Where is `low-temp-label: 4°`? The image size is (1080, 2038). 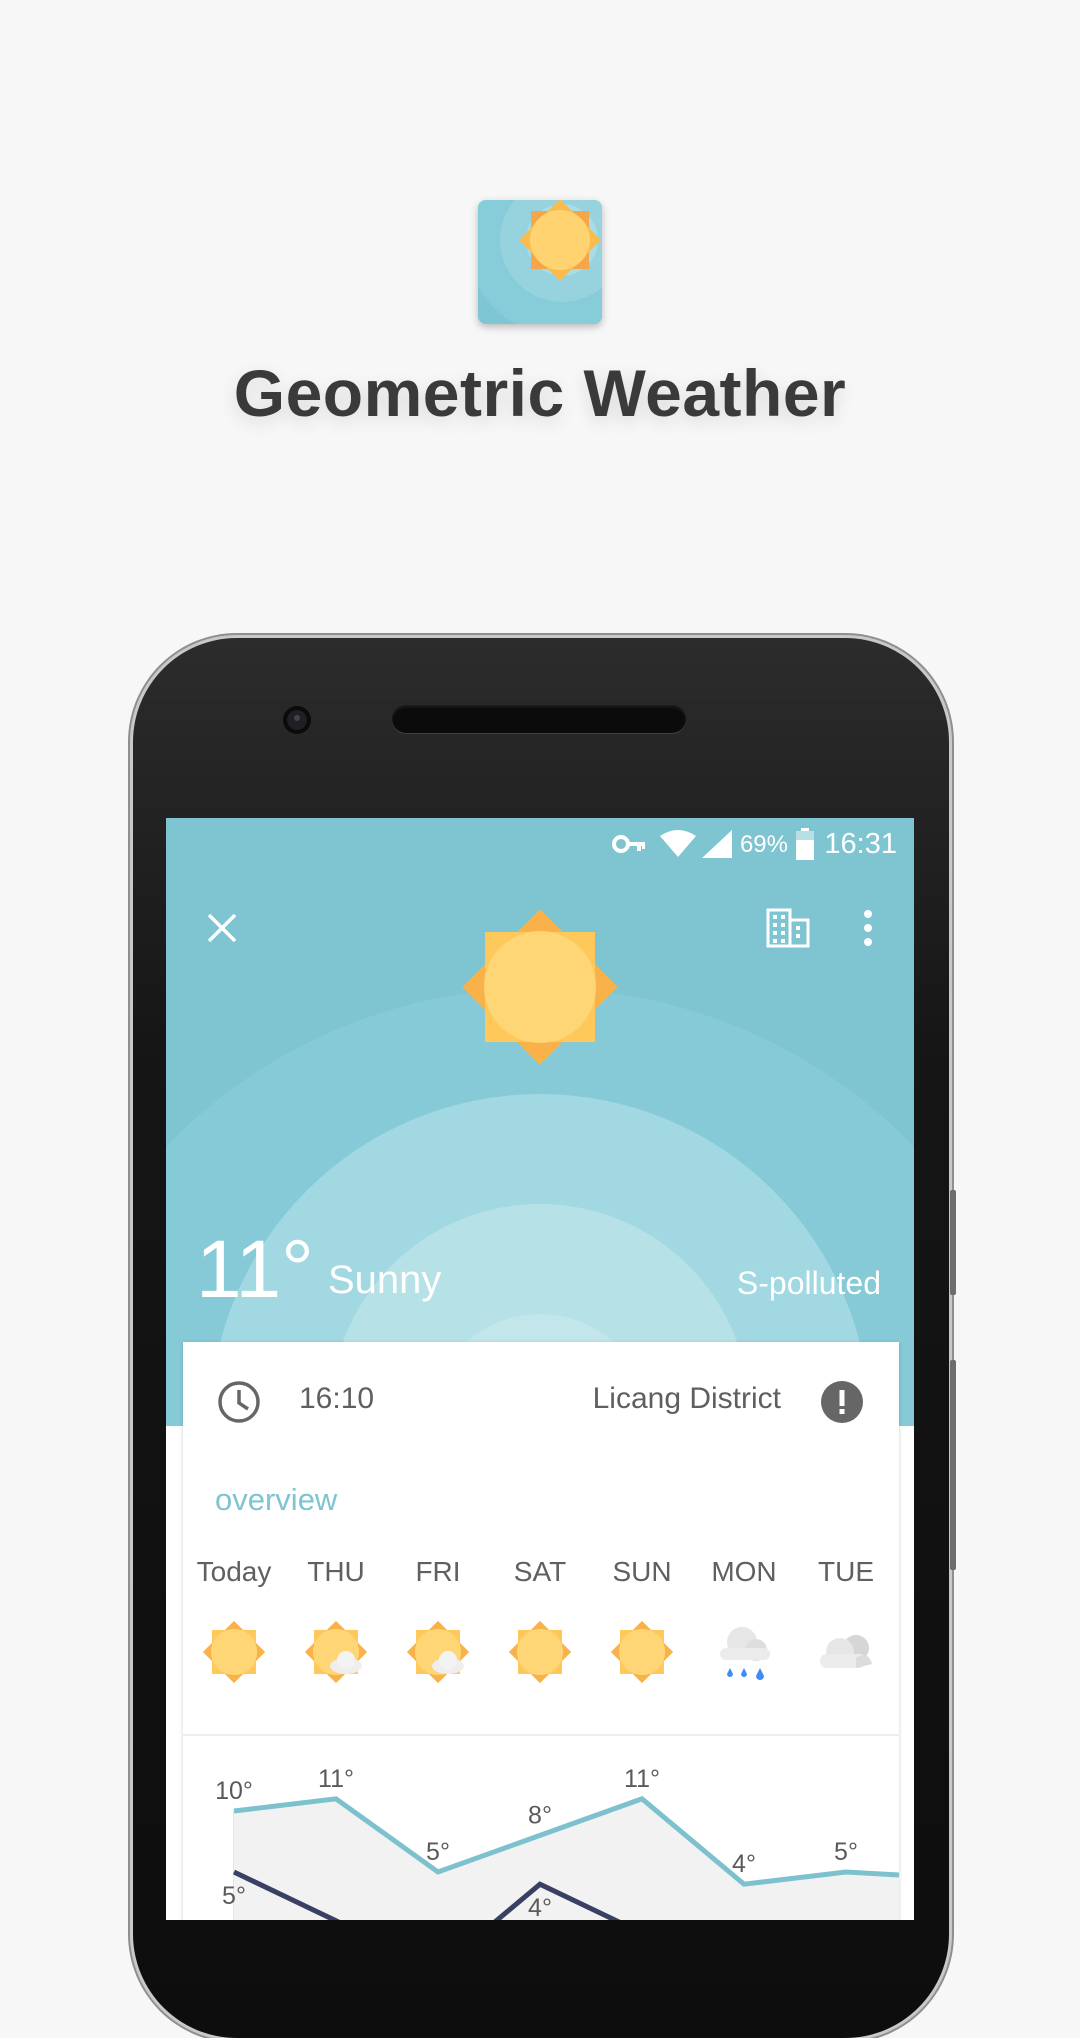 low-temp-label: 4° is located at coordinates (540, 1907).